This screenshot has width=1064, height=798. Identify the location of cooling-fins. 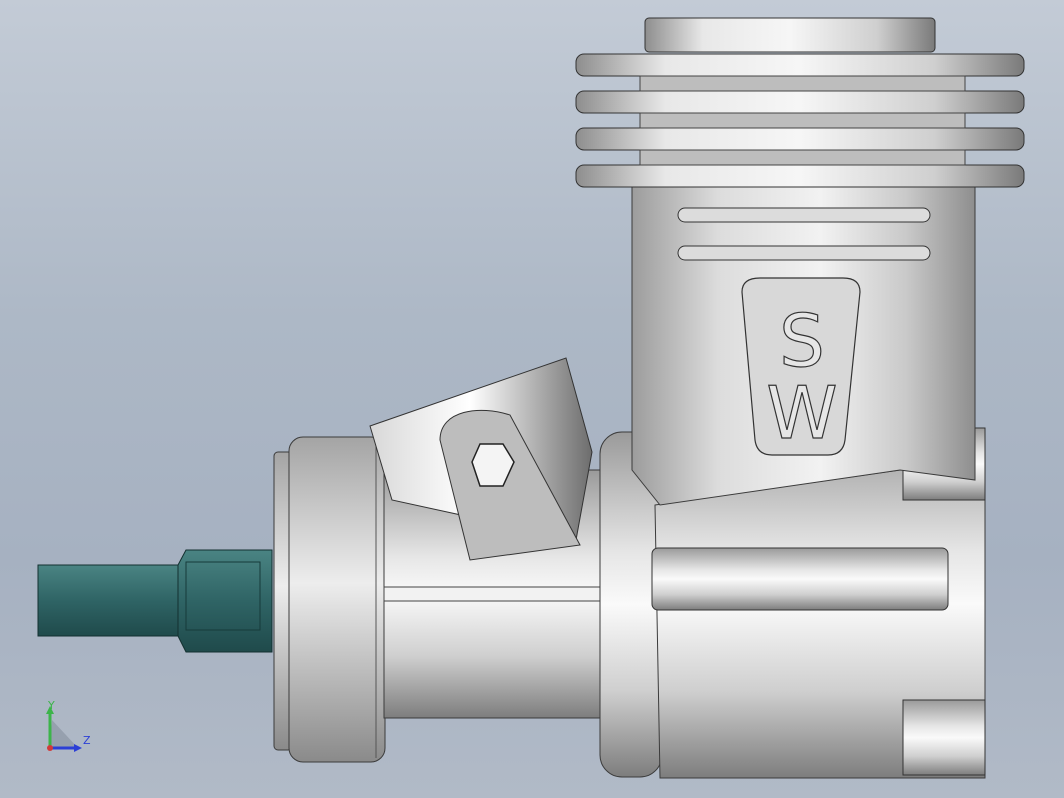
(800, 102).